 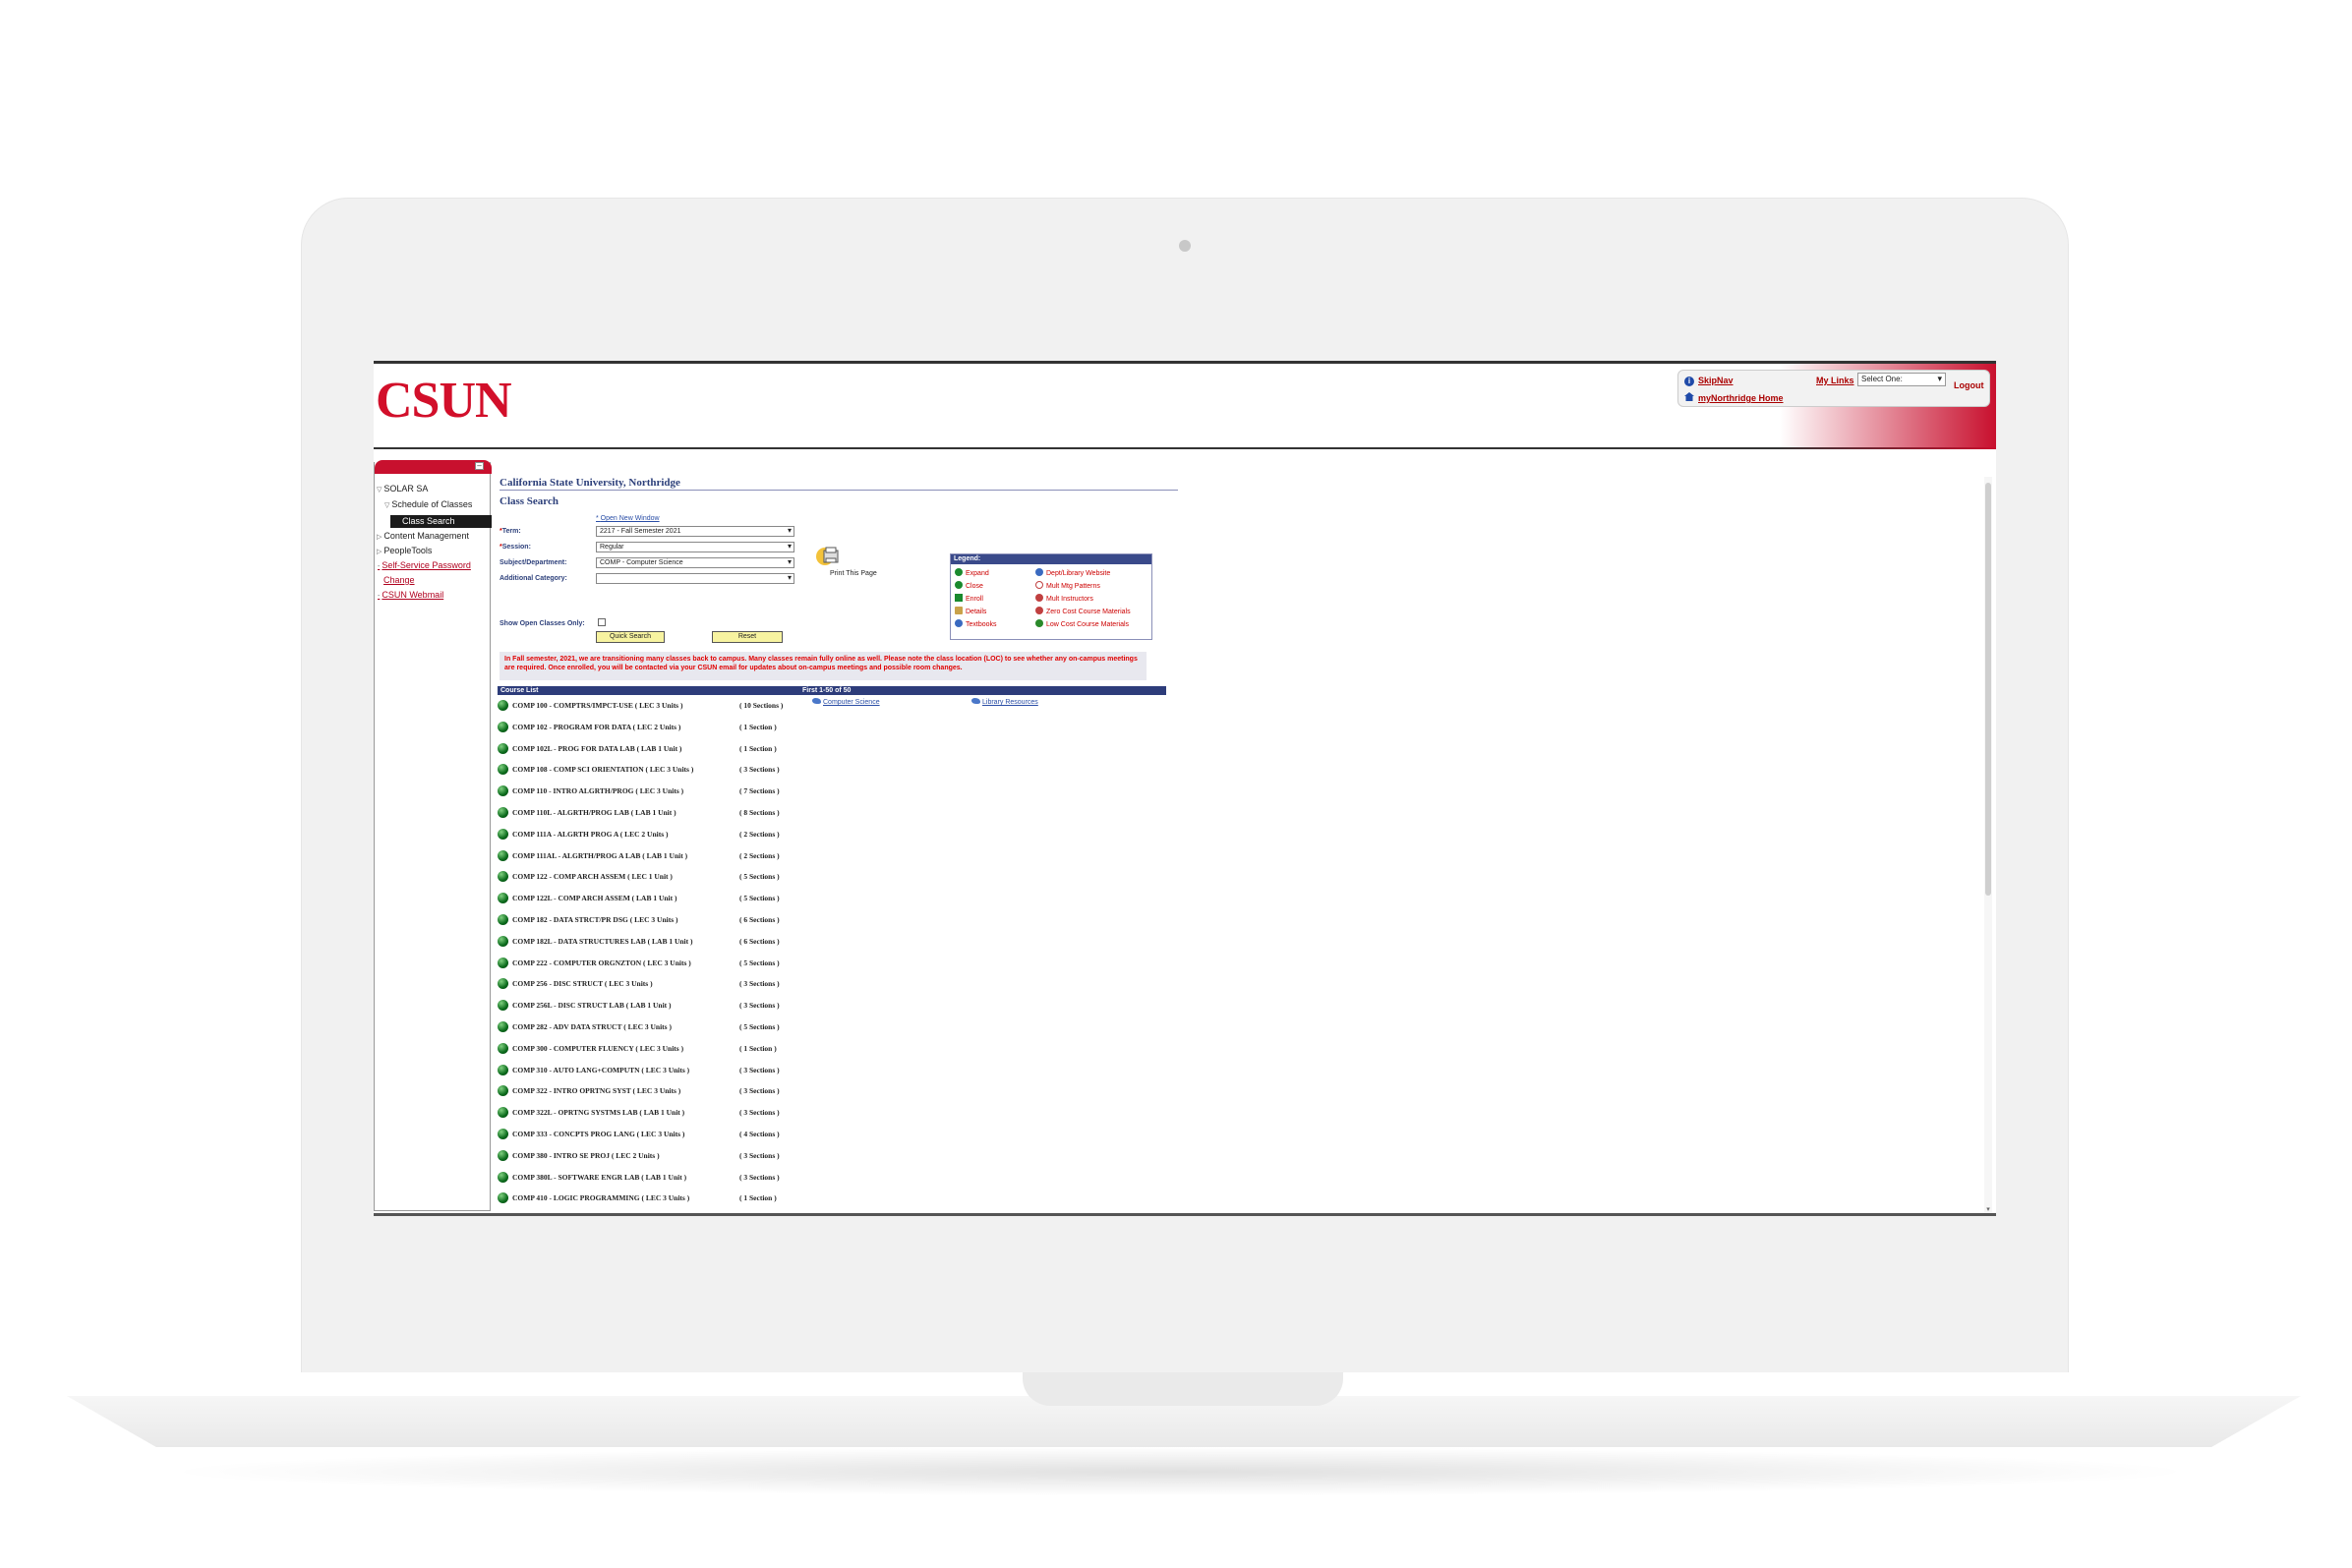 What do you see at coordinates (830, 556) in the screenshot?
I see `print-icon` at bounding box center [830, 556].